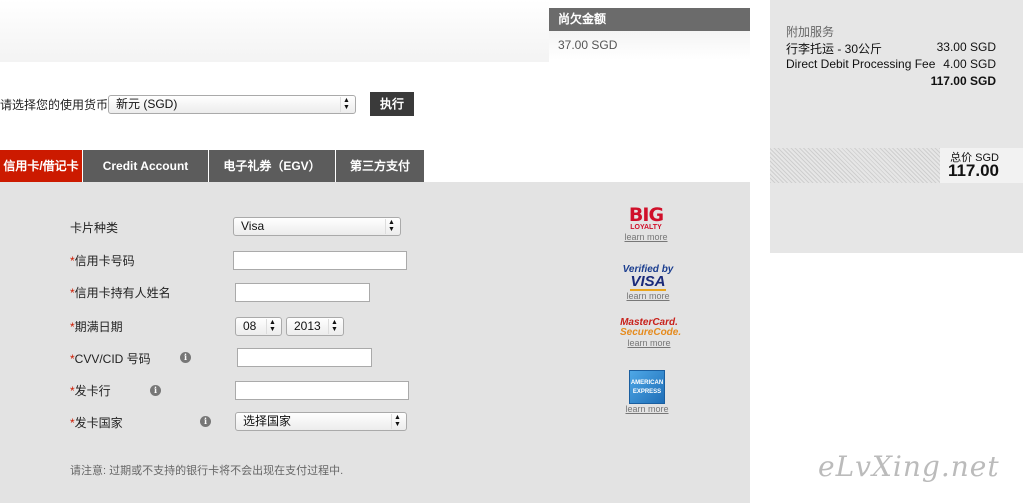  What do you see at coordinates (145, 166) in the screenshot?
I see `tab-credit-account: Credit Account` at bounding box center [145, 166].